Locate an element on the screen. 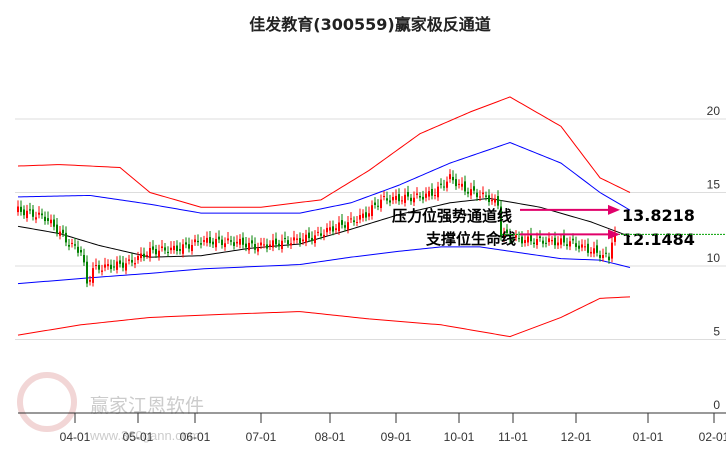 This screenshot has height=450, width=726. chart-title: 佳发教育(300559)赢家极反通道 is located at coordinates (369, 24).